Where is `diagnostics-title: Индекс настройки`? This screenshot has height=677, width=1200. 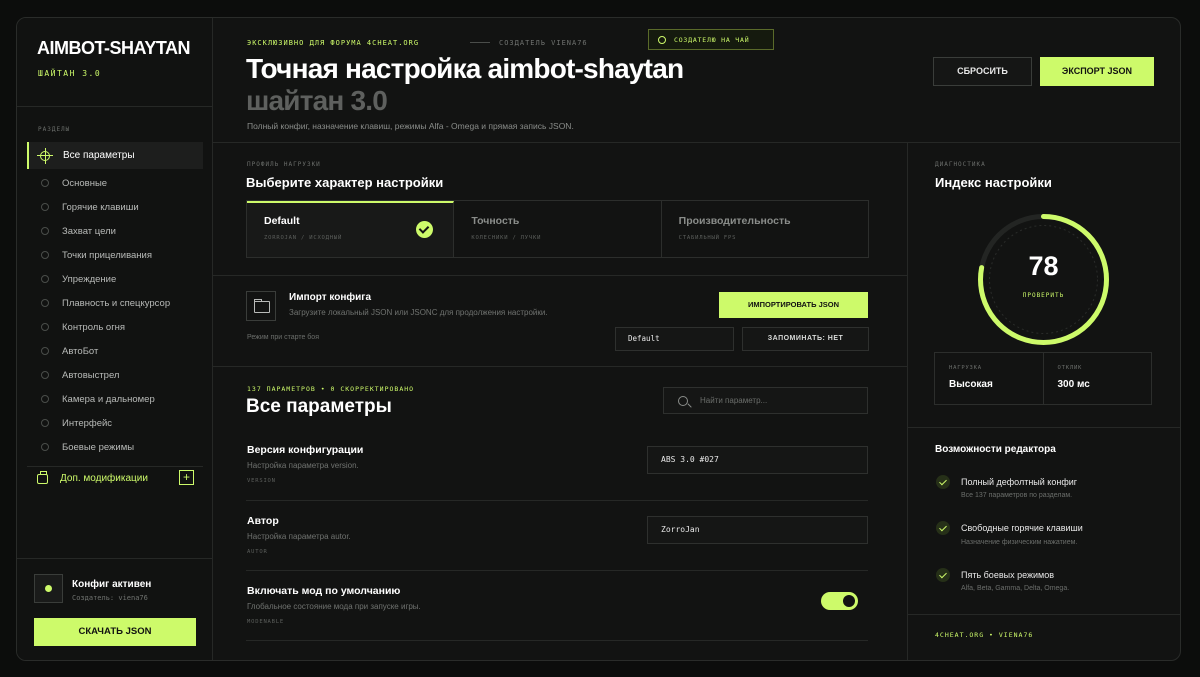 diagnostics-title: Индекс настройки is located at coordinates (993, 182).